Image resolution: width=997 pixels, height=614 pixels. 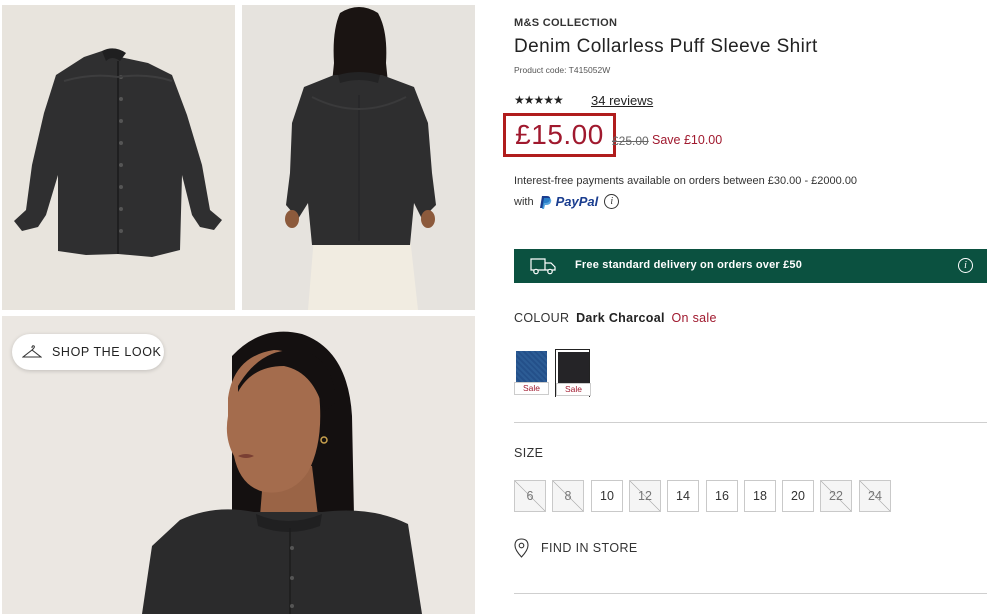 I want to click on paypal-logo-text: PayPal, so click(x=577, y=201).